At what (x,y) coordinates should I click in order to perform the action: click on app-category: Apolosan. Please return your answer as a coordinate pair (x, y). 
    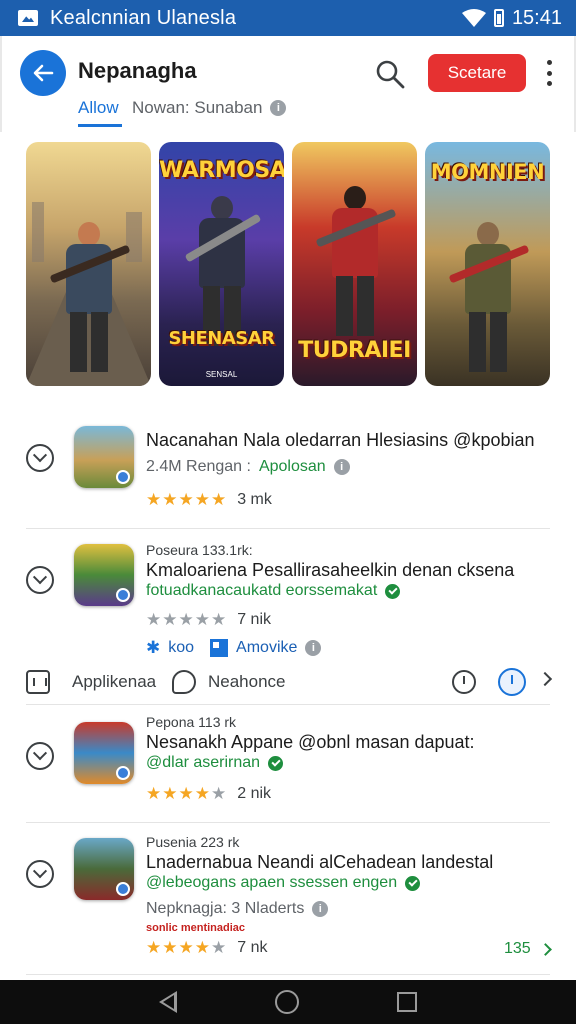
    Looking at the image, I should click on (292, 466).